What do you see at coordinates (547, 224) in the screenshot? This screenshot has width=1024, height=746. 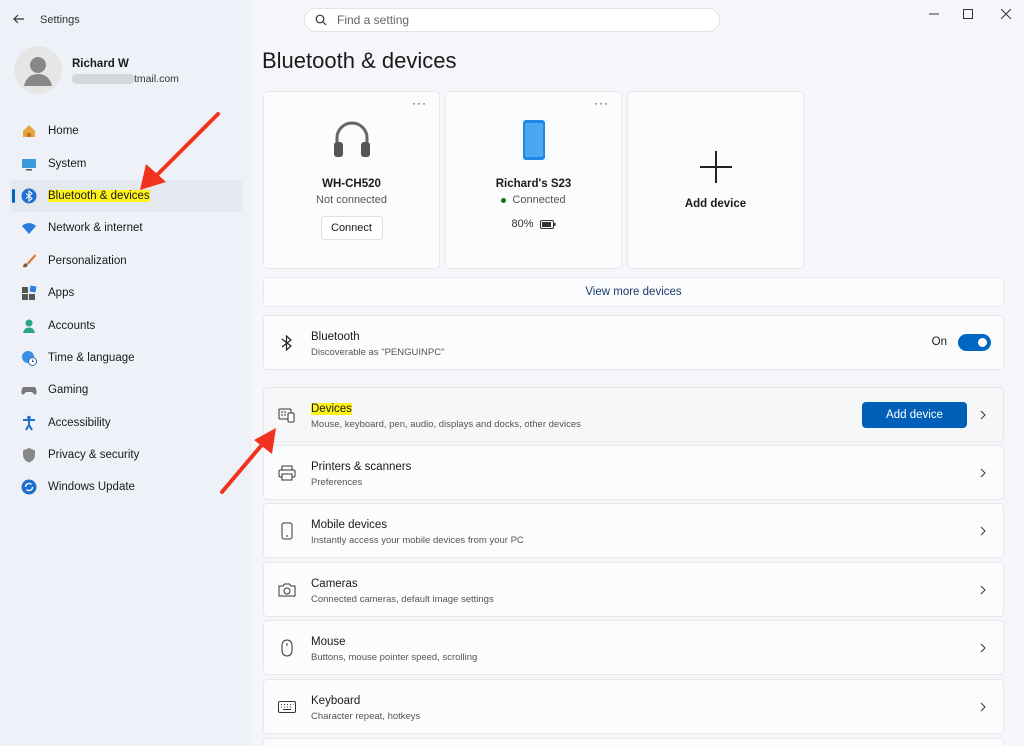 I see `battery-icon` at bounding box center [547, 224].